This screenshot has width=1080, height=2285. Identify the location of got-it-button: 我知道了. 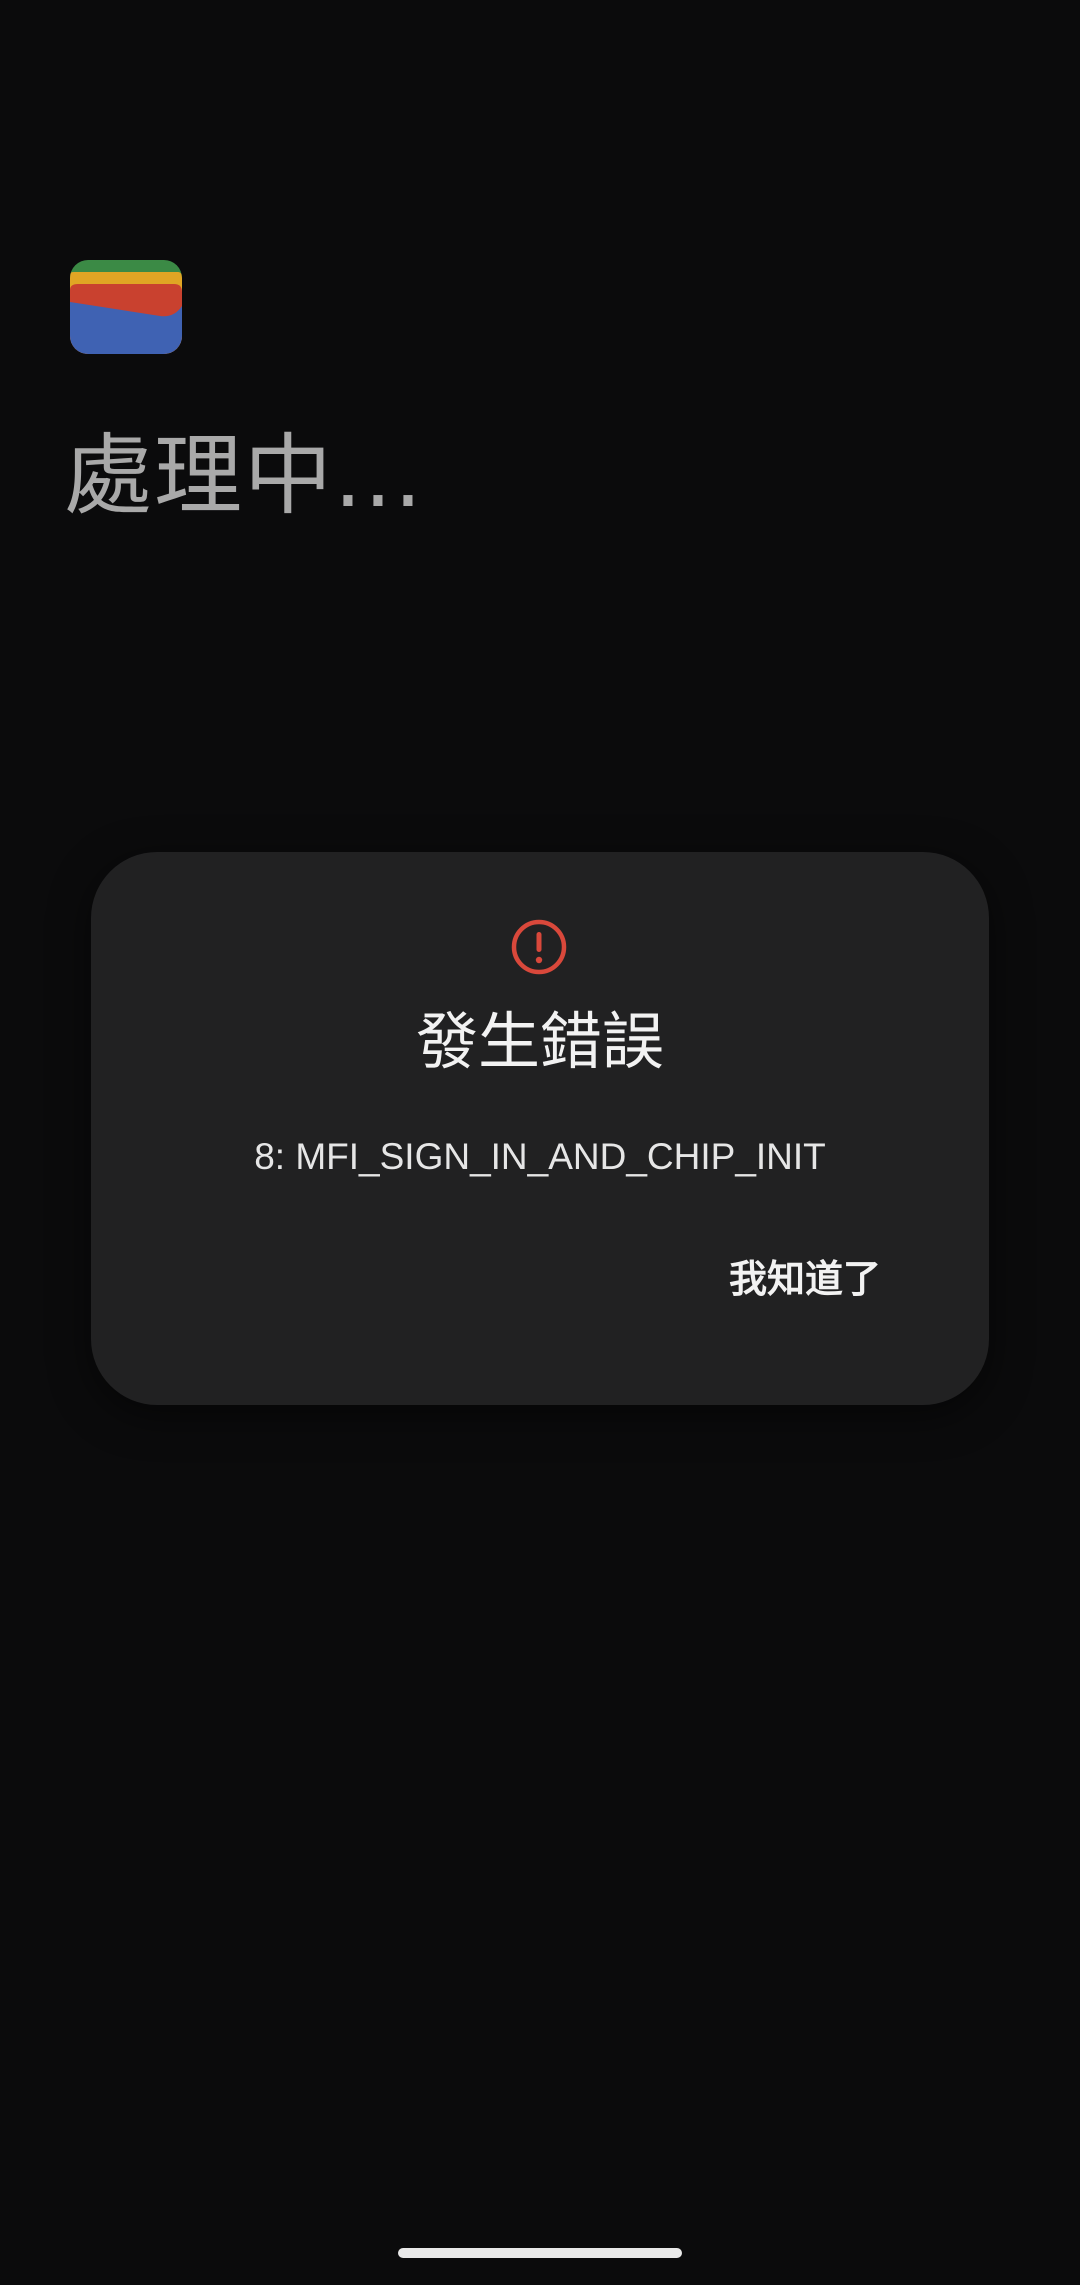
(805, 1279).